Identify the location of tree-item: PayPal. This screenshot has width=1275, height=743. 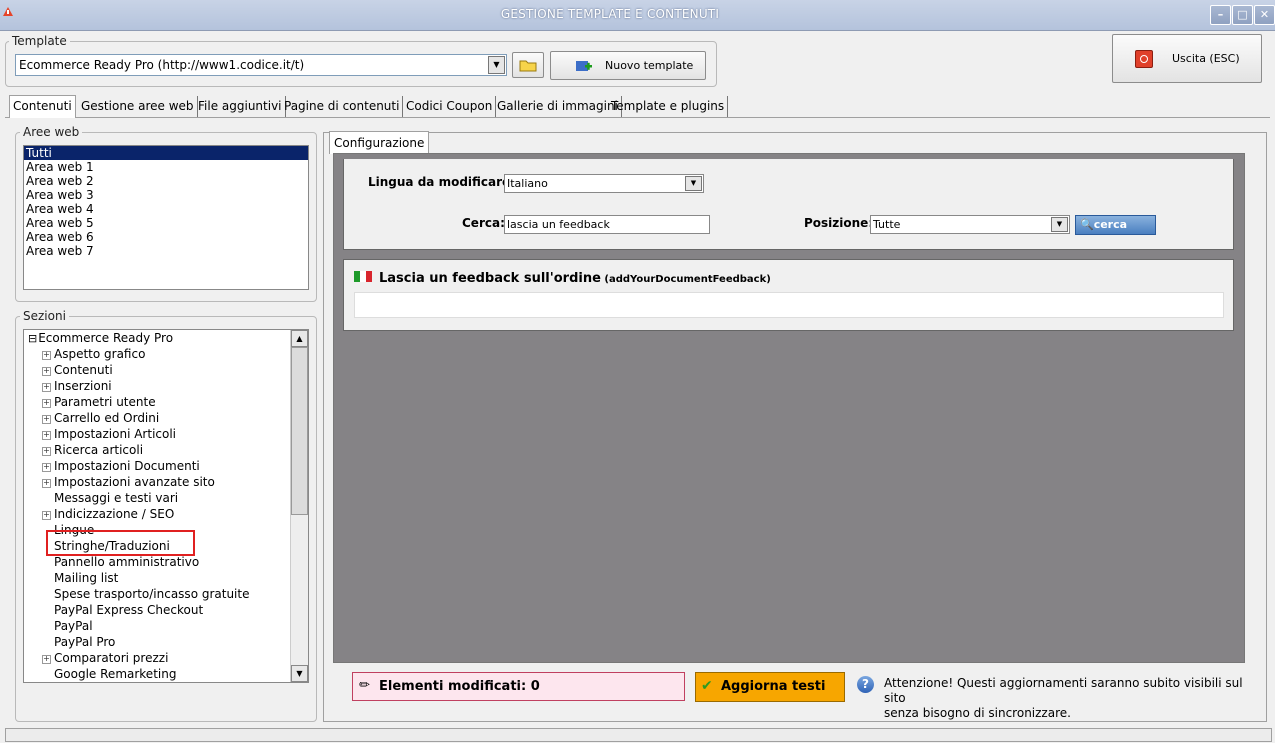
(145, 626).